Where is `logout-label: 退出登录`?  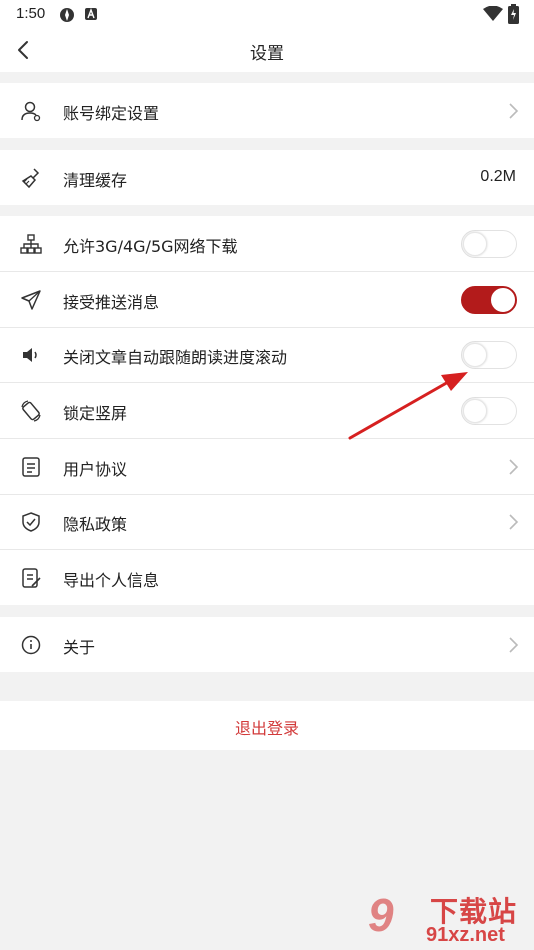 logout-label: 退出登录 is located at coordinates (266, 728).